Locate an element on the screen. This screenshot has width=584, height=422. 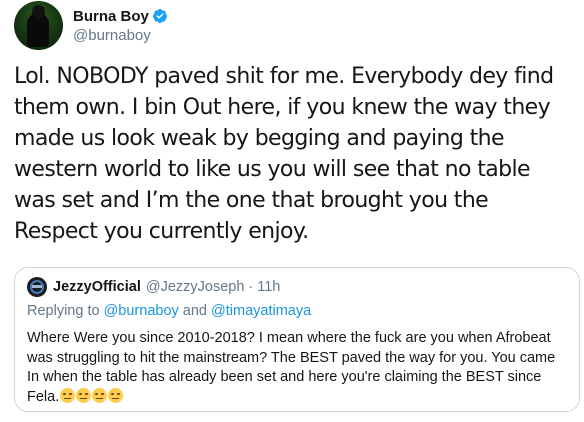
replying-to: Replying to @burnaboy and @timayatimaya is located at coordinates (297, 313).